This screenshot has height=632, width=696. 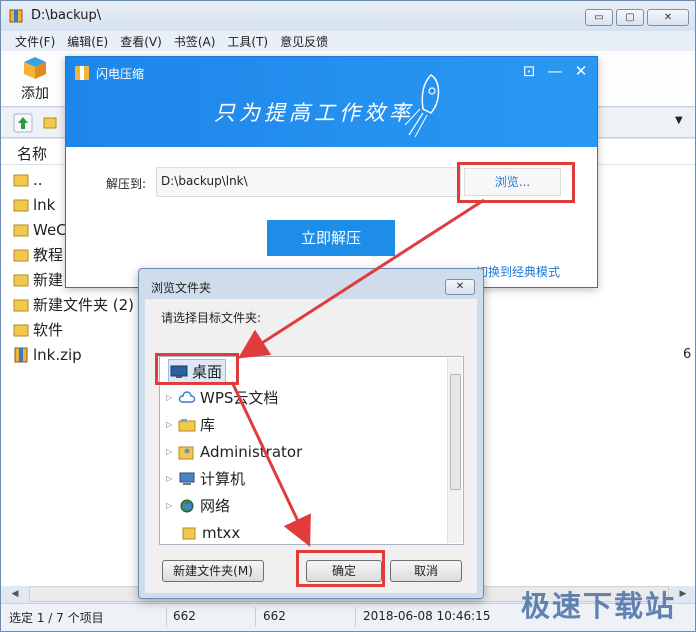 What do you see at coordinates (270, 464) in the screenshot?
I see `arrow-to-ok` at bounding box center [270, 464].